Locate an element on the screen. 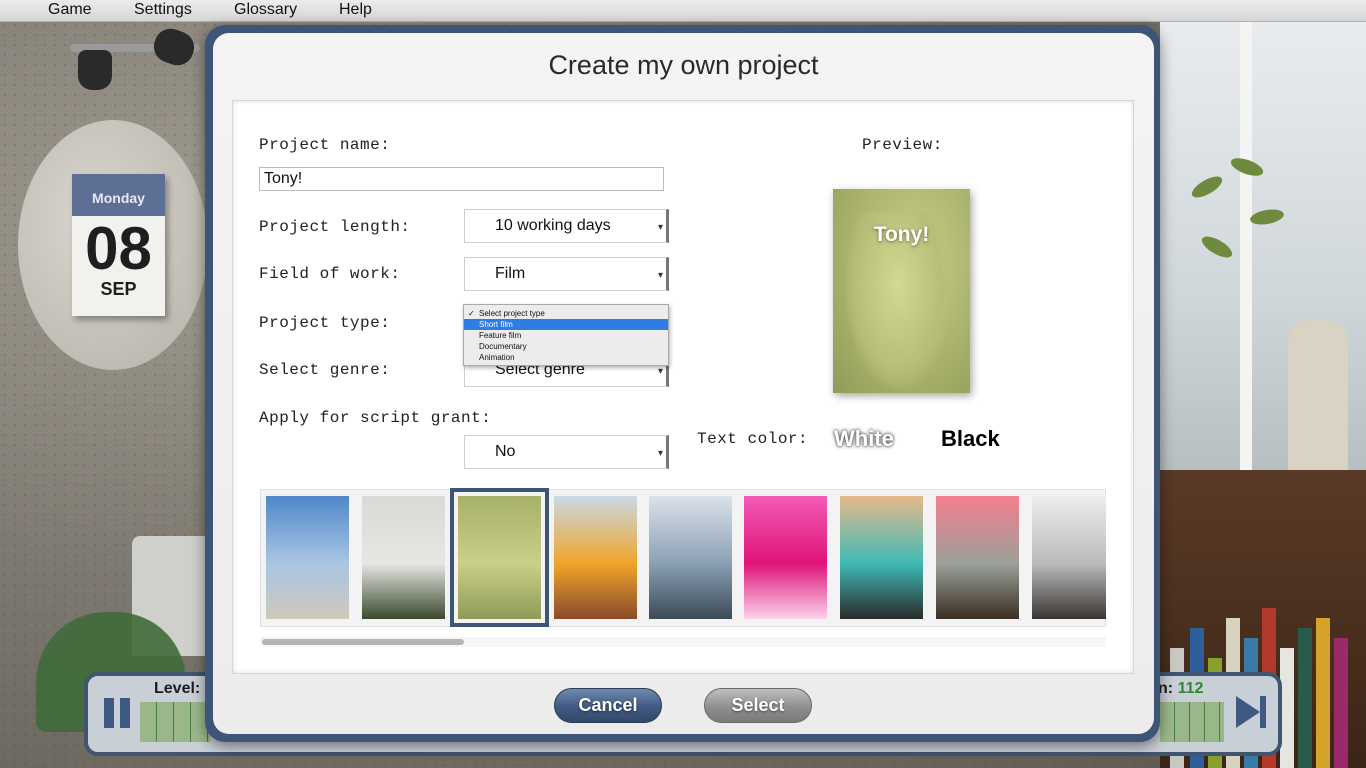 The height and width of the screenshot is (768, 1366). script-grant-label: Apply for script grant: is located at coordinates (375, 418).